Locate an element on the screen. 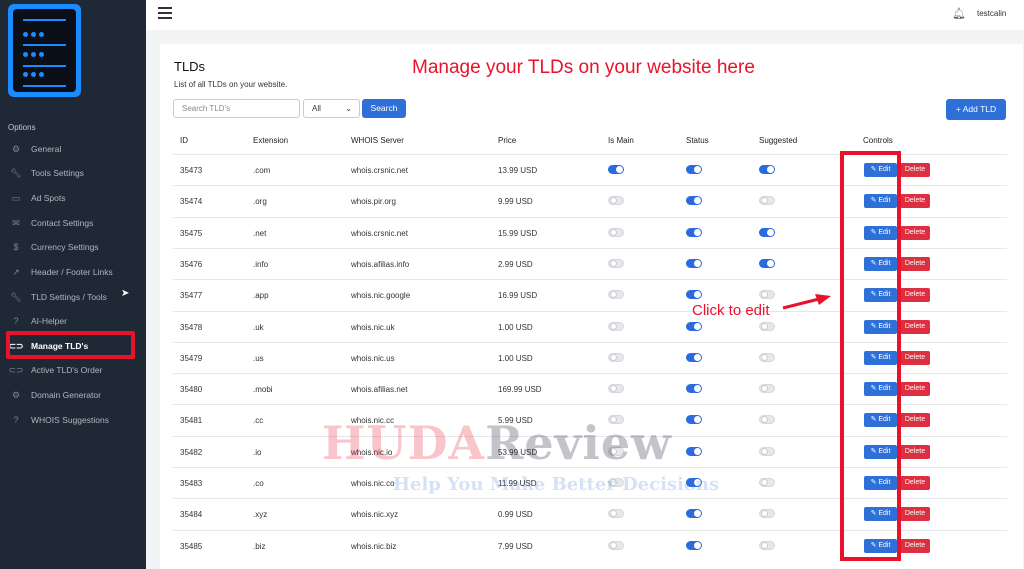  whois-server: whois.crsnic.net is located at coordinates (379, 170).